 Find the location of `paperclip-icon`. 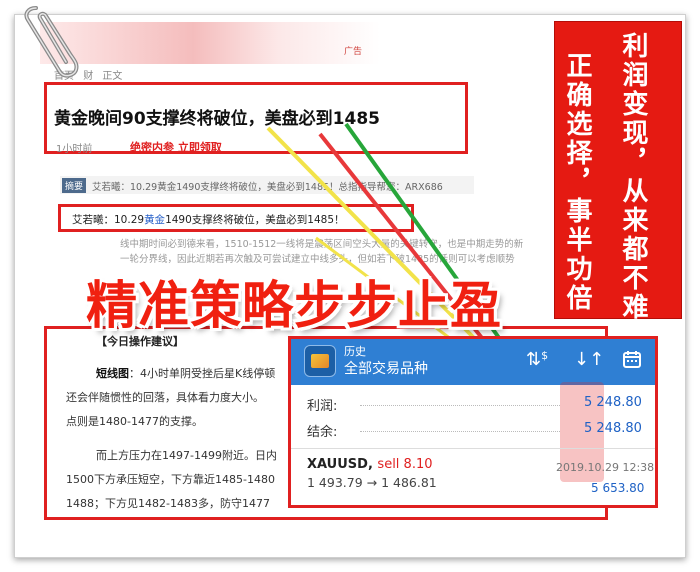

paperclip-icon is located at coordinates (51, 42).